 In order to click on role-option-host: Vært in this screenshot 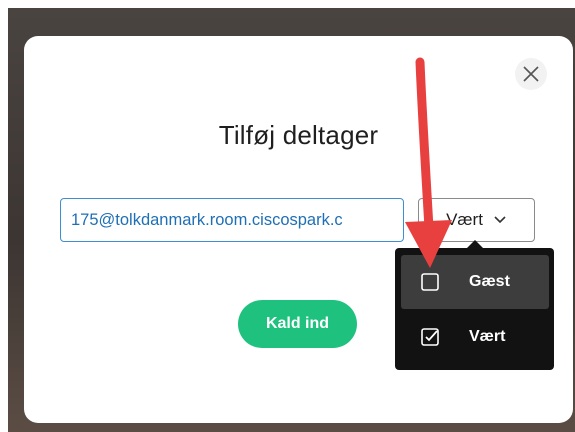, I will do `click(475, 337)`.